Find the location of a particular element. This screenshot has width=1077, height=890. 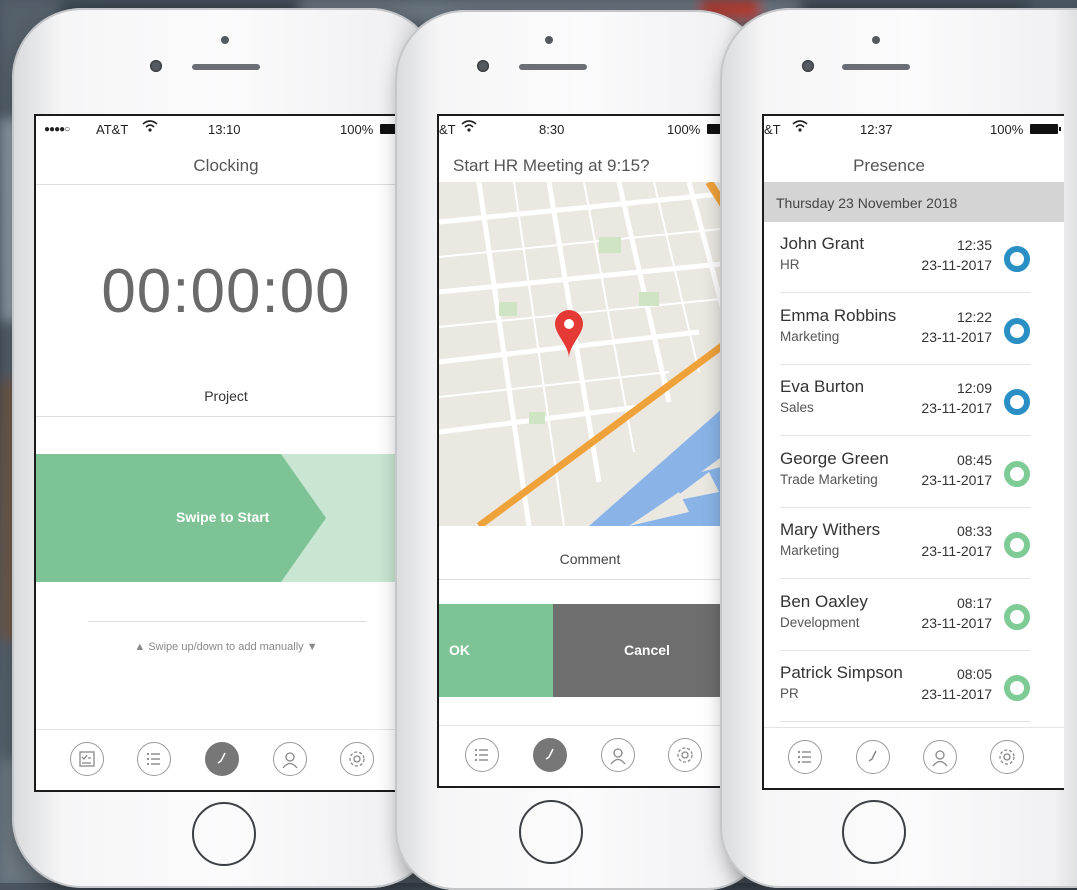

presence-row: Eva Burton Sales 12:09 23-11-2017 is located at coordinates (914, 400).